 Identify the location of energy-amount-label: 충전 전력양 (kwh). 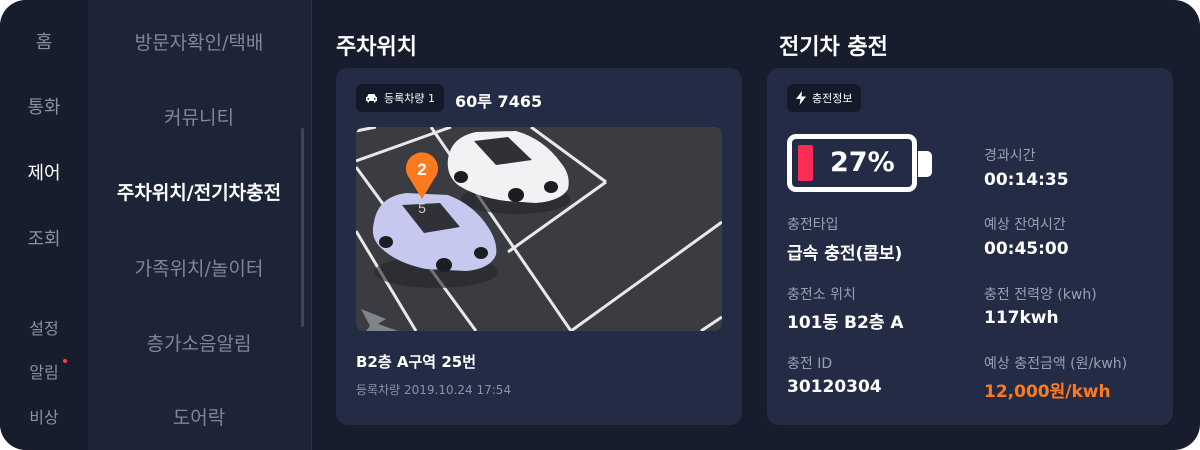
(1040, 295).